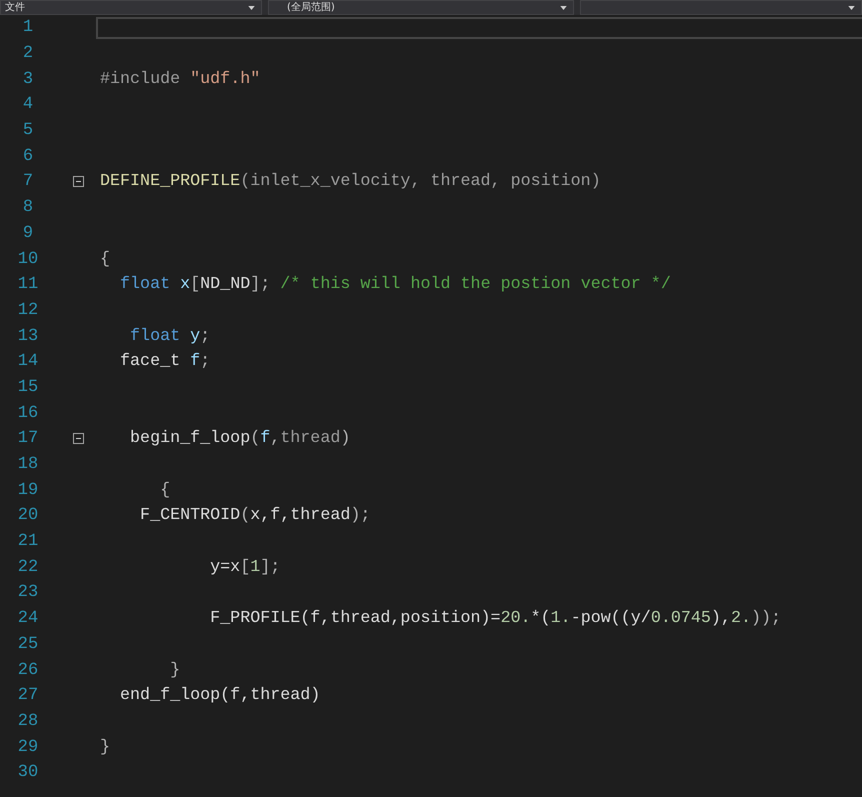  Describe the element at coordinates (28, 567) in the screenshot. I see `line-number: 22` at that location.